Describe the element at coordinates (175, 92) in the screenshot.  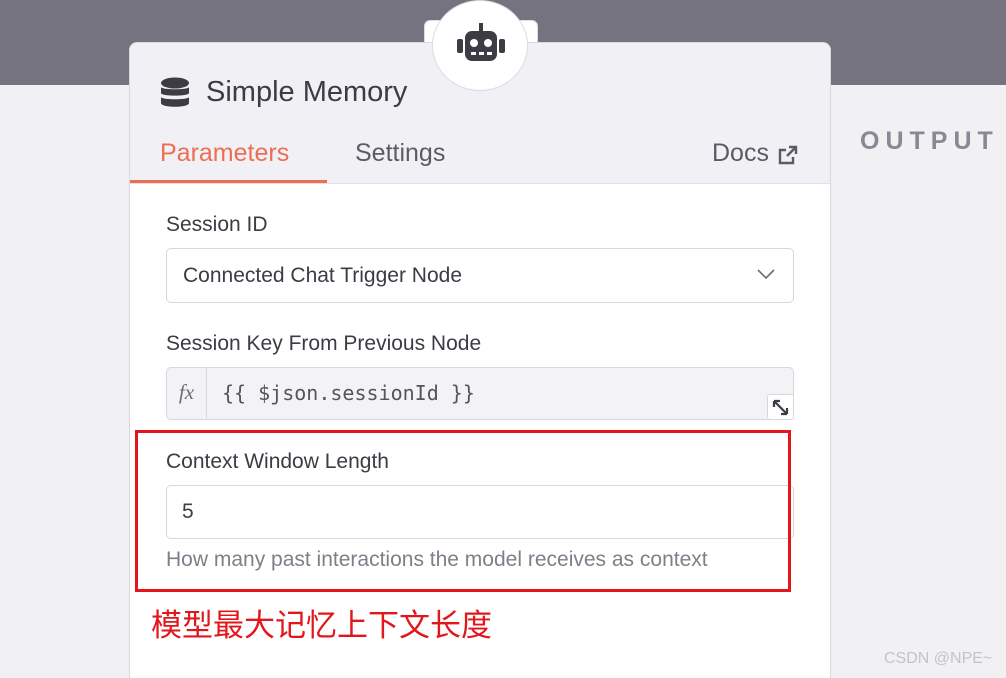
I see `database-icon` at that location.